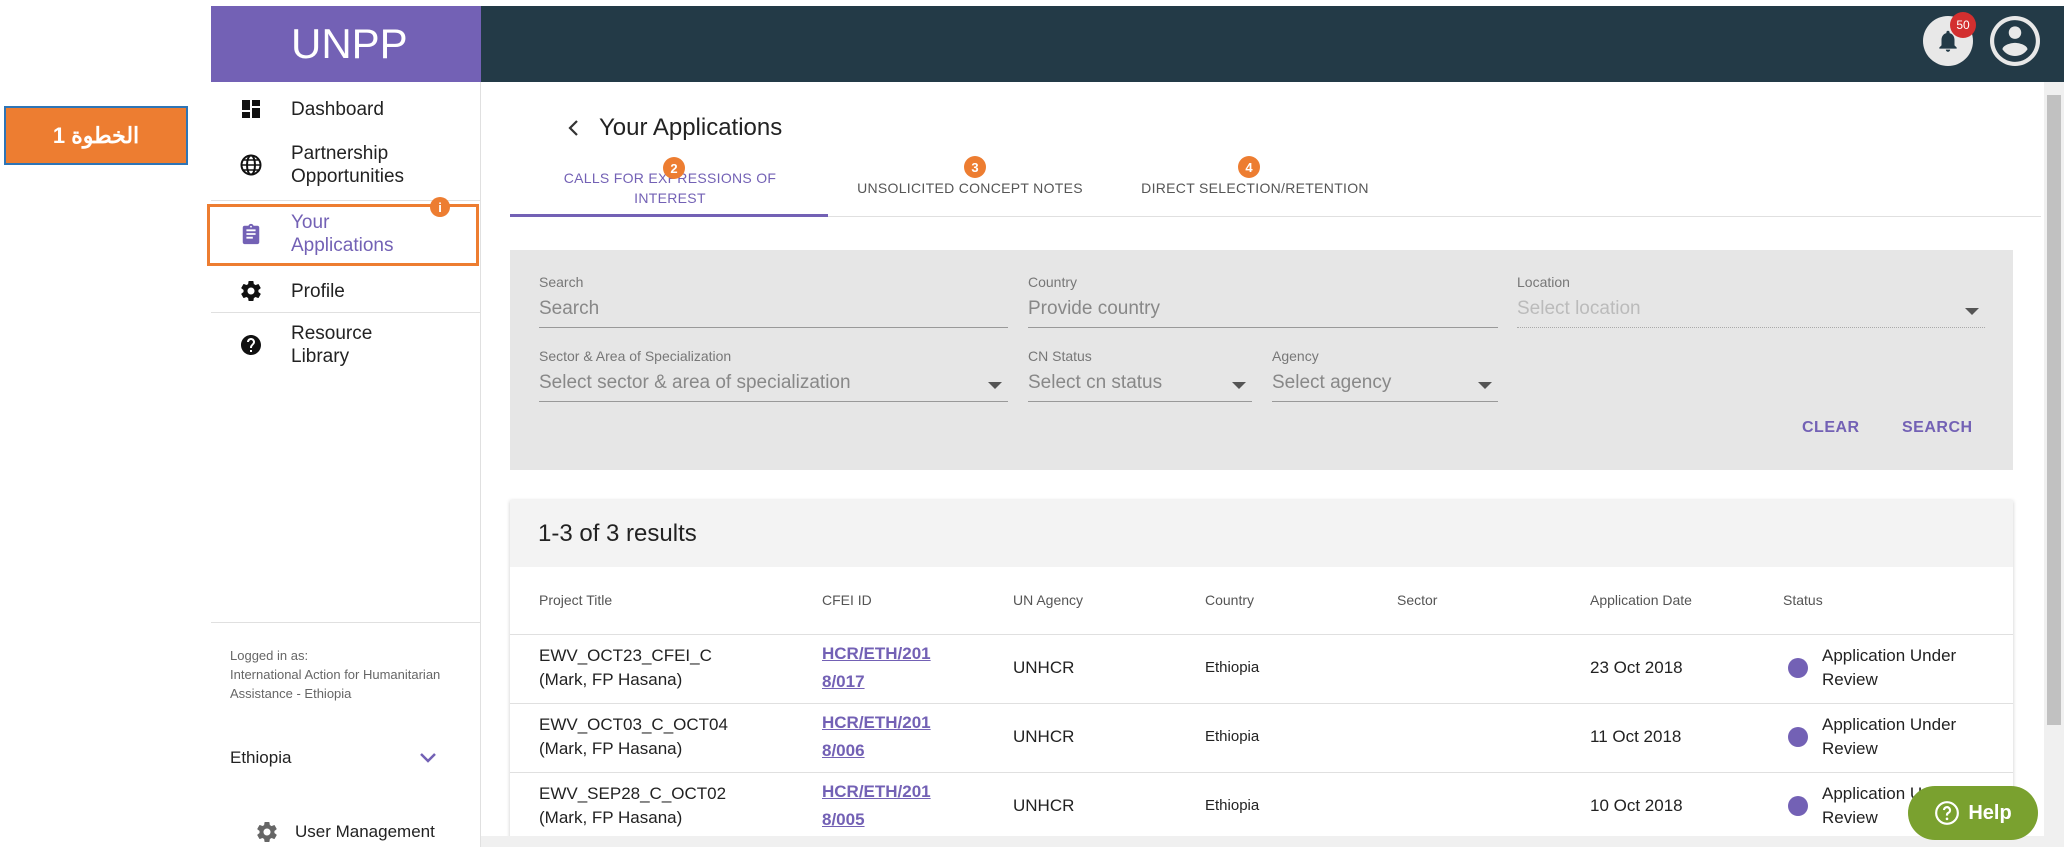 The width and height of the screenshot is (2064, 847). What do you see at coordinates (1872, 737) in the screenshot?
I see `status-cell: Application Under Review` at bounding box center [1872, 737].